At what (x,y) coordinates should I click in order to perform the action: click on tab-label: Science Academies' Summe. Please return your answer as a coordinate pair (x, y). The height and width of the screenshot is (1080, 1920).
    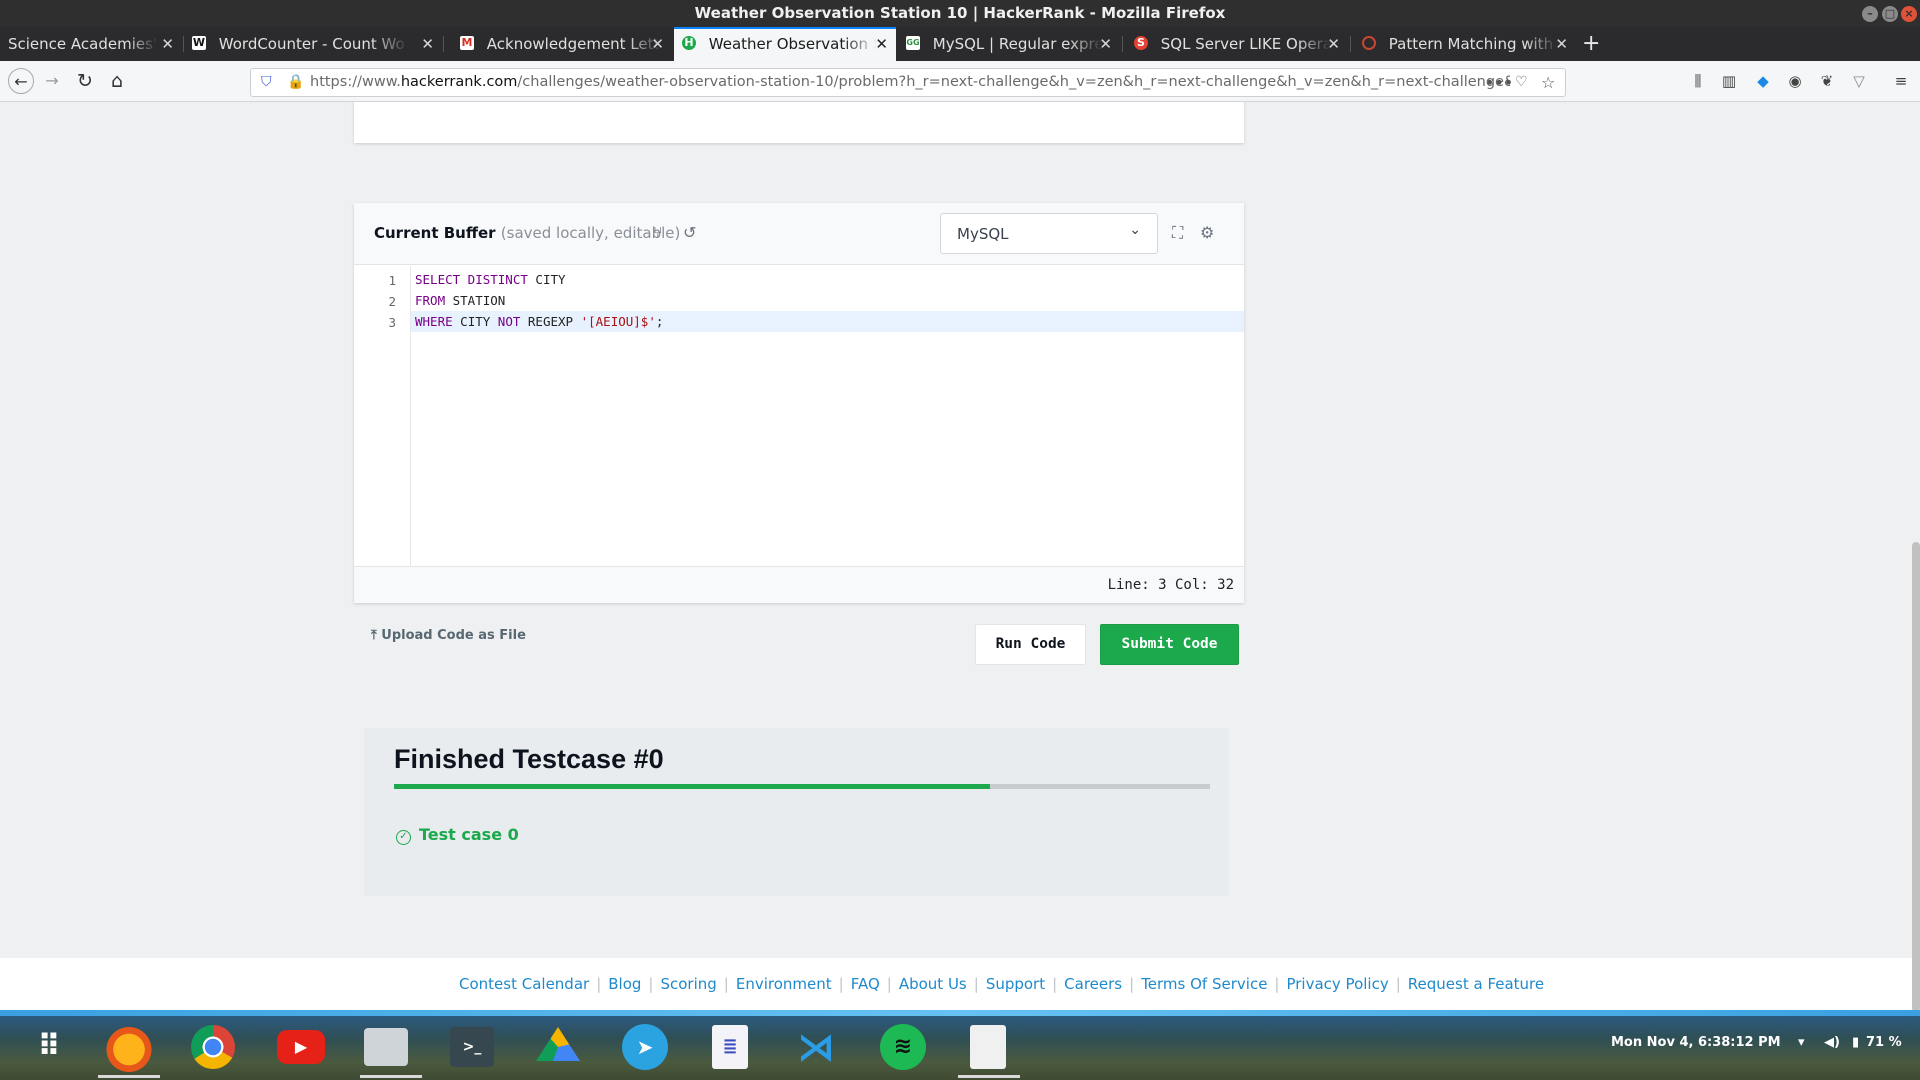
    Looking at the image, I should click on (83, 44).